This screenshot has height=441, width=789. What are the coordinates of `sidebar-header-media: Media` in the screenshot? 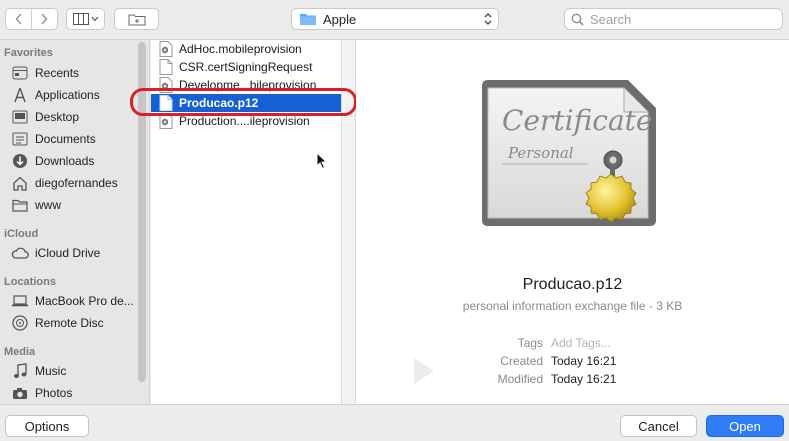 It's located at (20, 352).